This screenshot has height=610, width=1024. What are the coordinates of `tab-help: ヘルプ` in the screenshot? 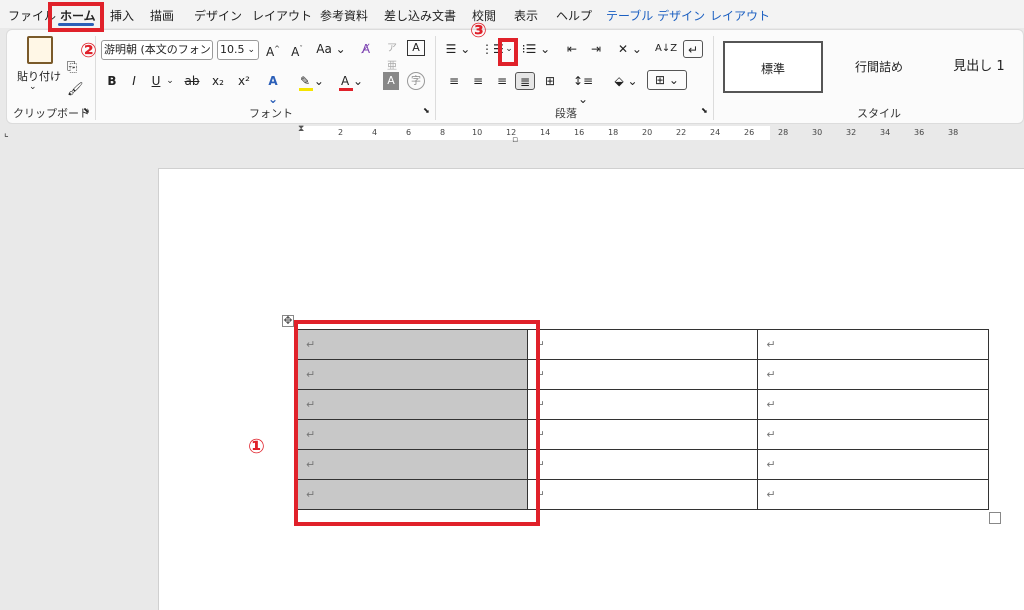 It's located at (574, 15).